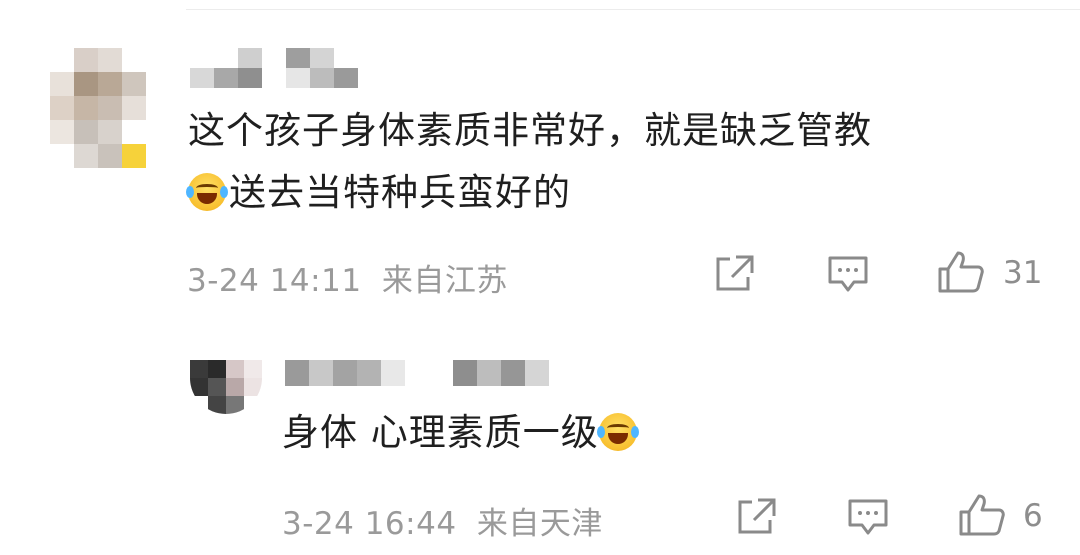  What do you see at coordinates (444, 281) in the screenshot?
I see `comment-location: 来自江苏` at bounding box center [444, 281].